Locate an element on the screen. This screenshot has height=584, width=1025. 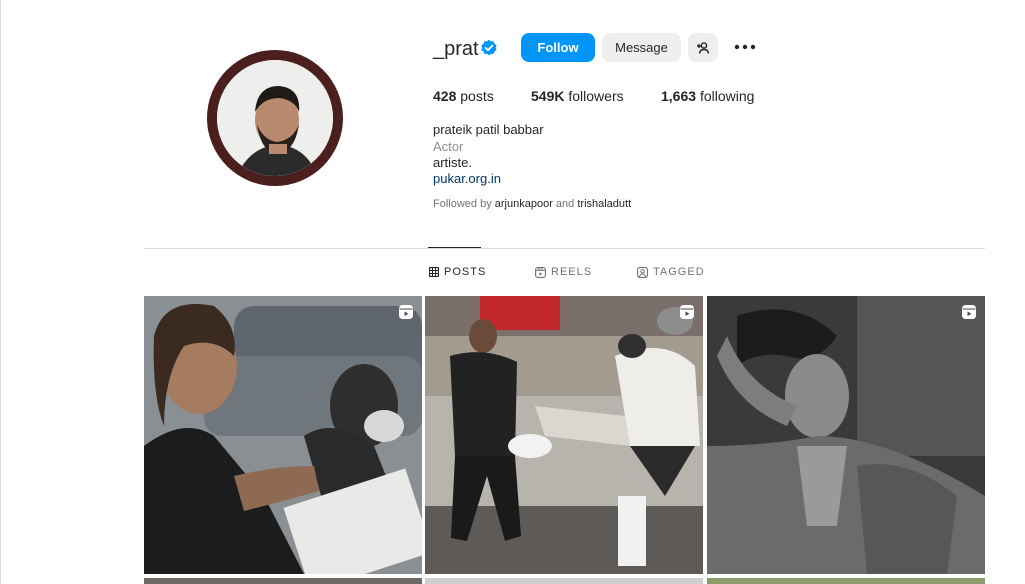
profile-username: _prat is located at coordinates (456, 49).